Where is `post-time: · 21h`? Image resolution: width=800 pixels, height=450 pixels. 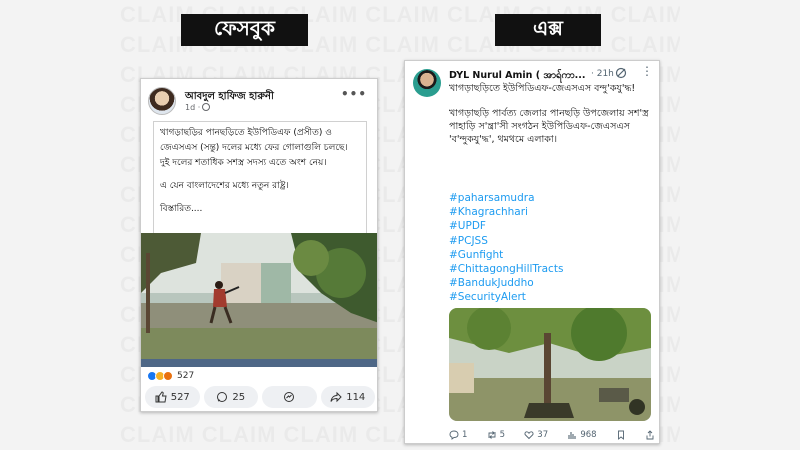 post-time: · 21h is located at coordinates (602, 74).